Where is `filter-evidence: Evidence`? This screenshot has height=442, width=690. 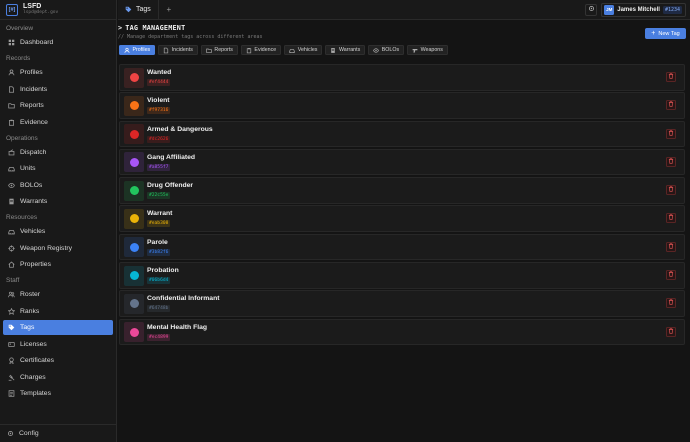 filter-evidence: Evidence is located at coordinates (261, 50).